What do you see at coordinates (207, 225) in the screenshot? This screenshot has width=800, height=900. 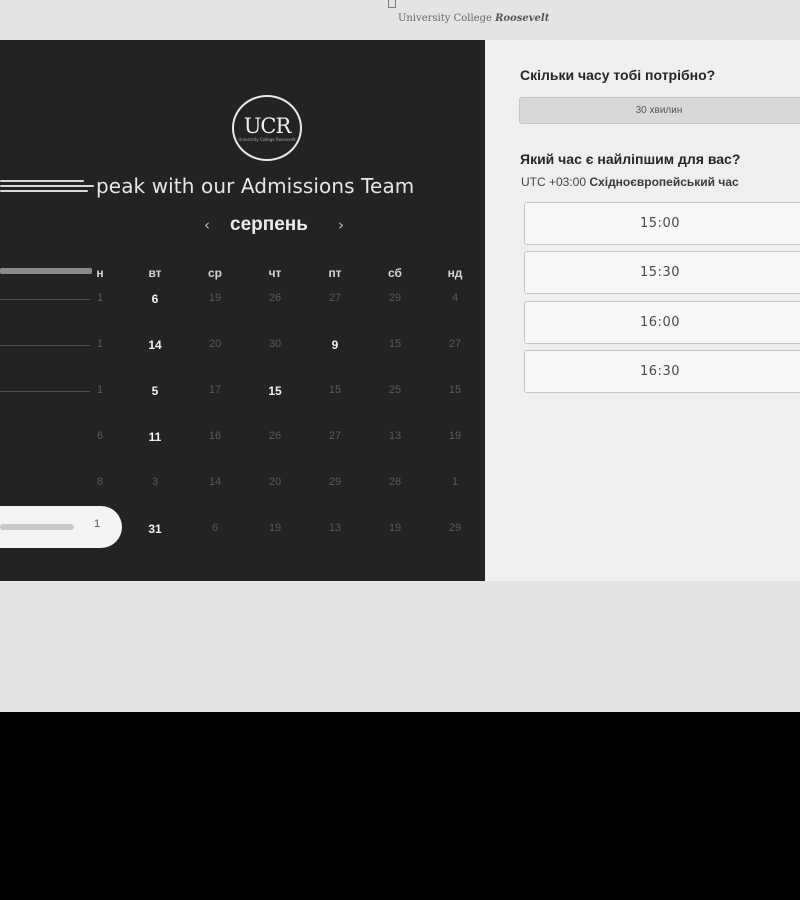 I see `prev-month-icon: ‹` at bounding box center [207, 225].